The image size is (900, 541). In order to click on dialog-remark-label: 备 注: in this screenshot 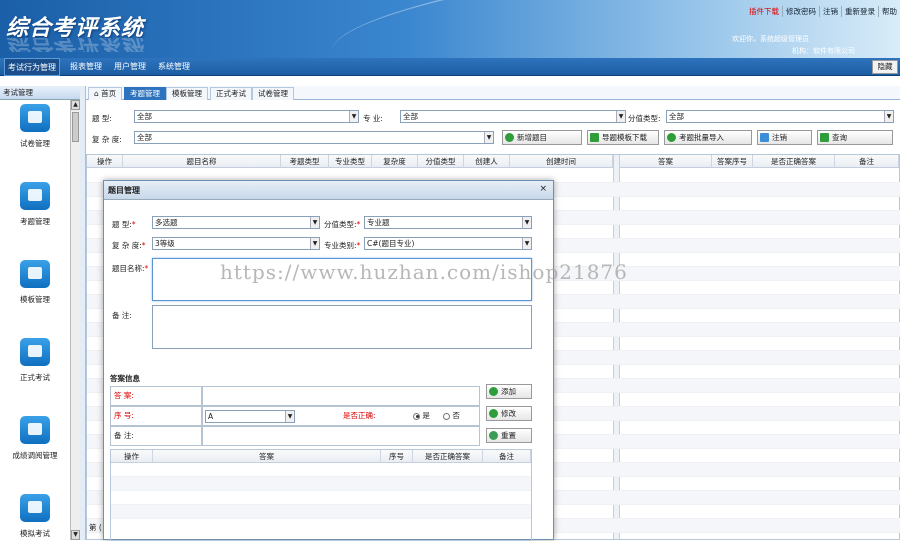, I will do `click(122, 315)`.